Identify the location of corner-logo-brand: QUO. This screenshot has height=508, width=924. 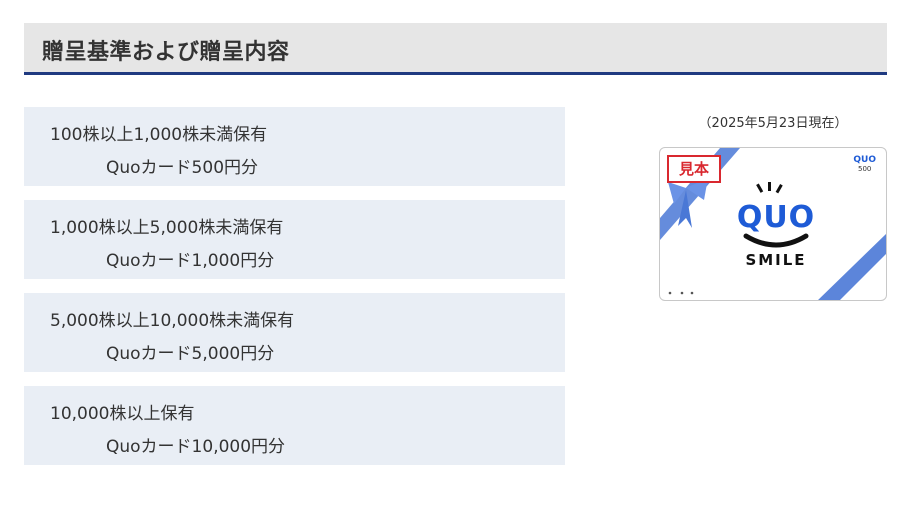
(864, 160).